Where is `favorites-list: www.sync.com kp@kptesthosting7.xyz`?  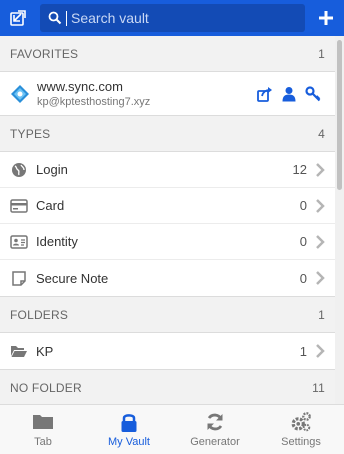
favorites-list: www.sync.com kp@kptesthosting7.xyz is located at coordinates (167, 93).